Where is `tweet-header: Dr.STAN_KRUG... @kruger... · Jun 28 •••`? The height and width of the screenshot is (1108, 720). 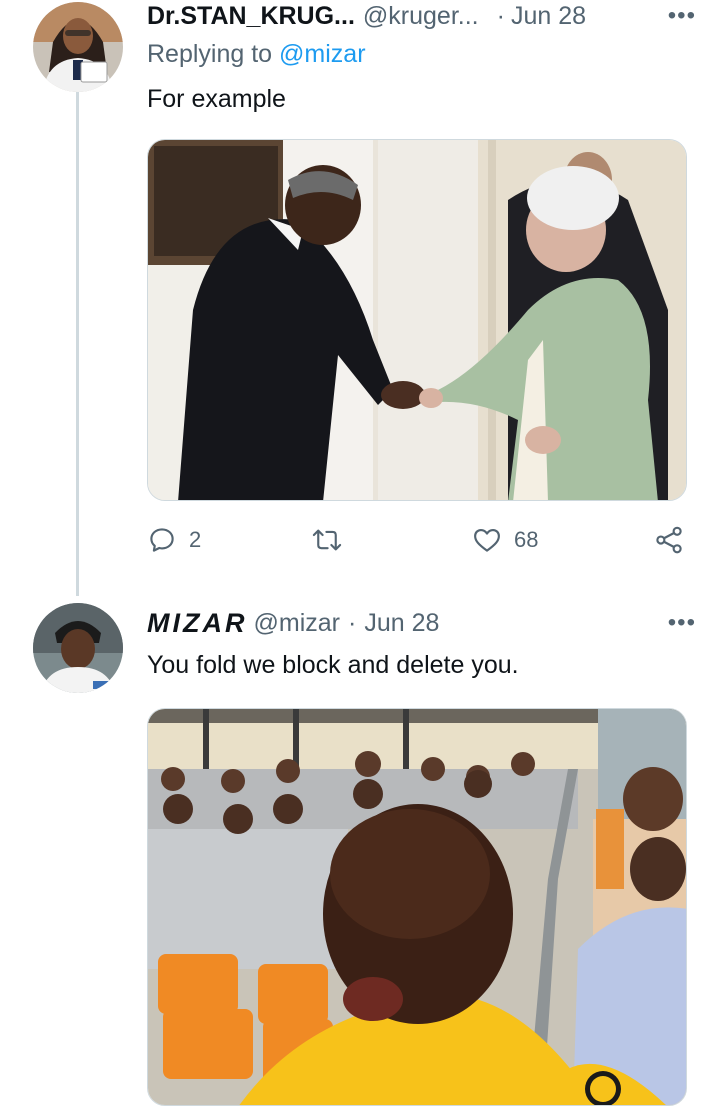
tweet-header: Dr.STAN_KRUG... @kruger... · Jun 28 ••• is located at coordinates (421, 16).